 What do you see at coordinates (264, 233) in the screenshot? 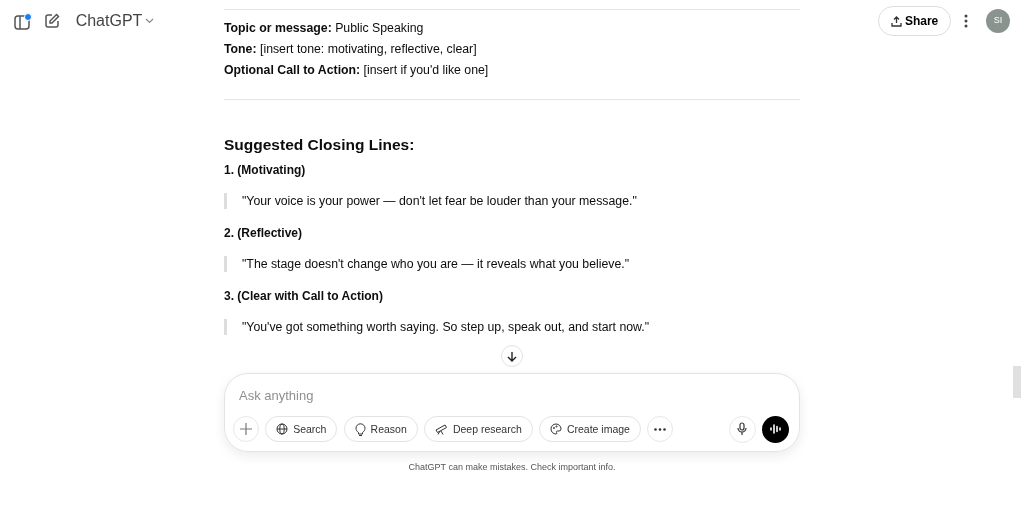
I see `suggestion-title: 2. (Reflective)` at bounding box center [264, 233].